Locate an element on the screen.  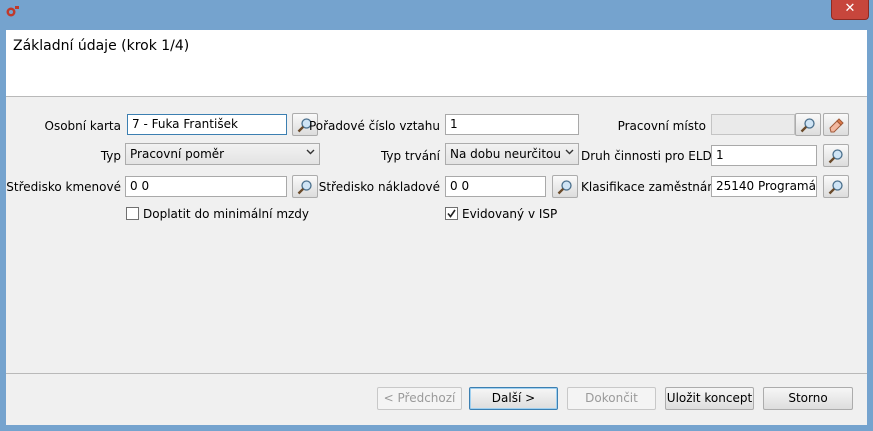
typ-select: Pracovní poměr is located at coordinates (222, 154).